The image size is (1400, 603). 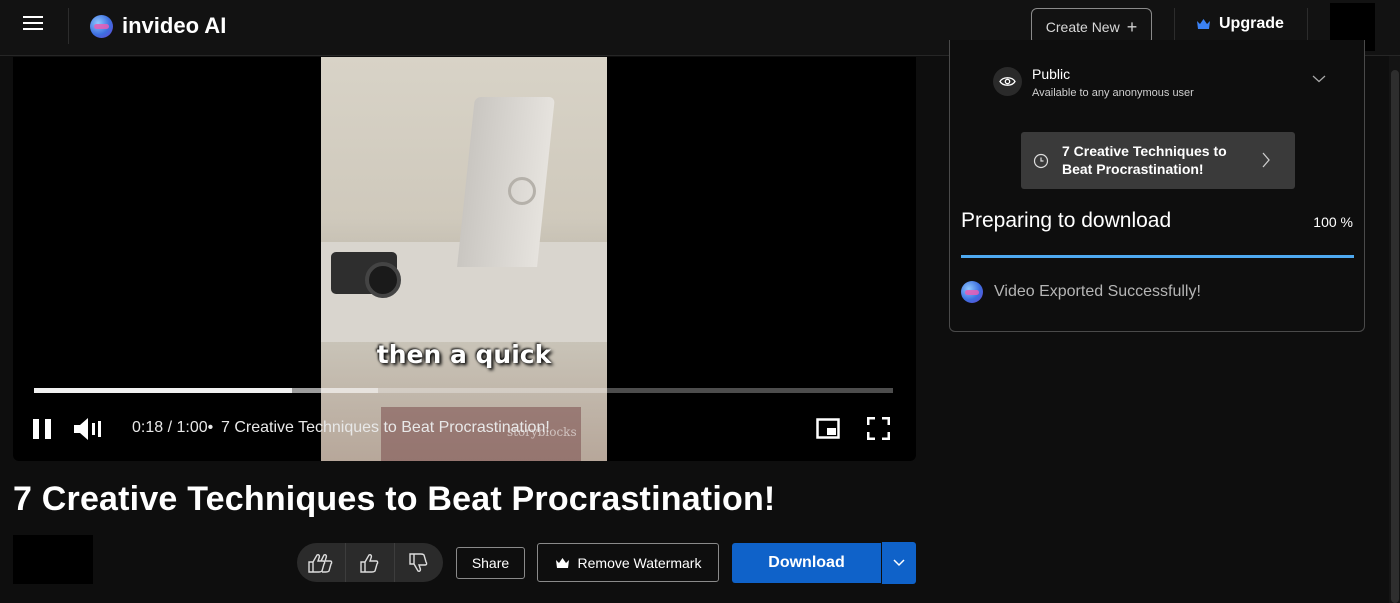 I want to click on dislike-button, so click(x=419, y=562).